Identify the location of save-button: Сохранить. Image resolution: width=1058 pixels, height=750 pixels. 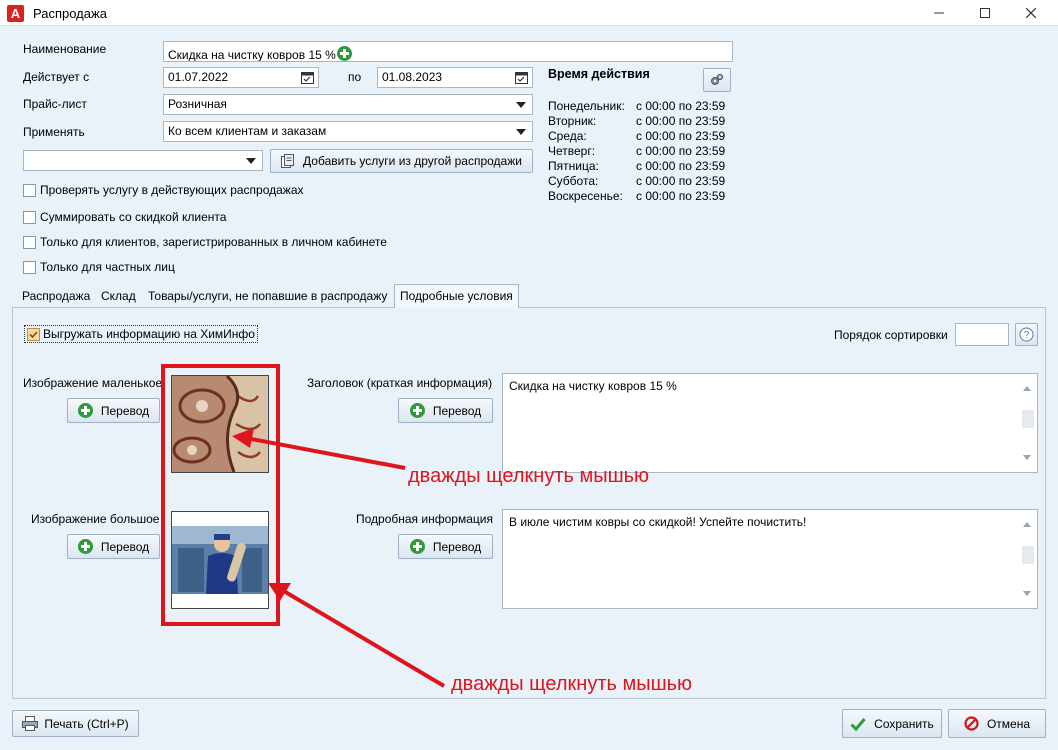
(892, 723).